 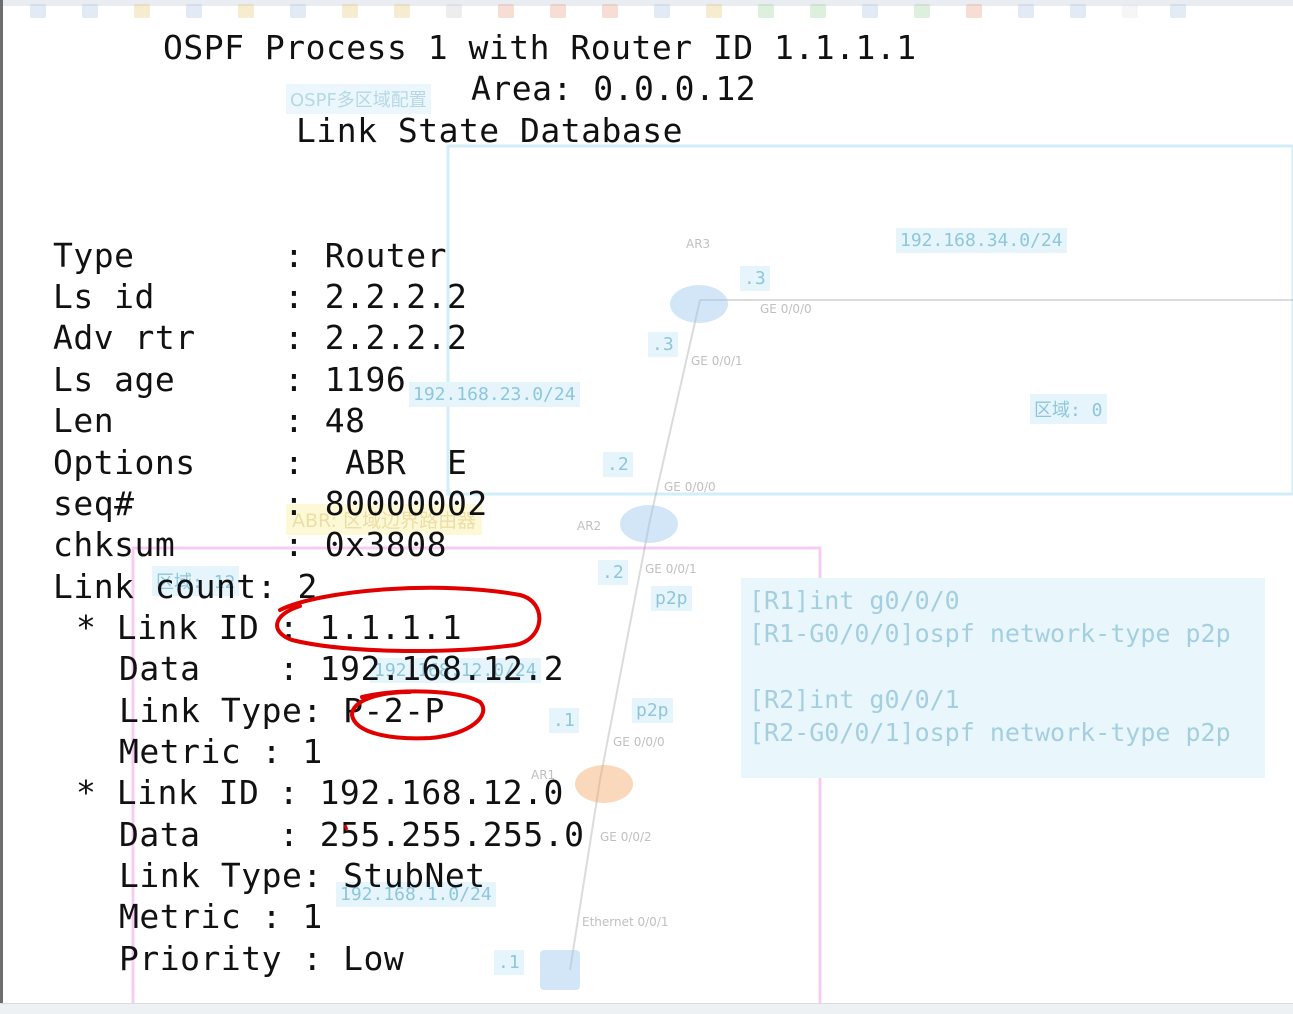 I want to click on field-value: 0x3808, so click(x=385, y=544).